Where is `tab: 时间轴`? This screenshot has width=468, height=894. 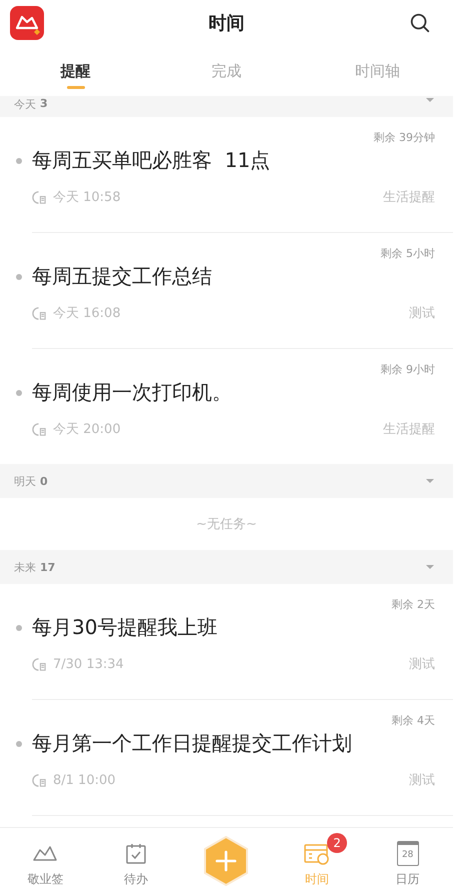
tab: 时间轴 is located at coordinates (377, 71).